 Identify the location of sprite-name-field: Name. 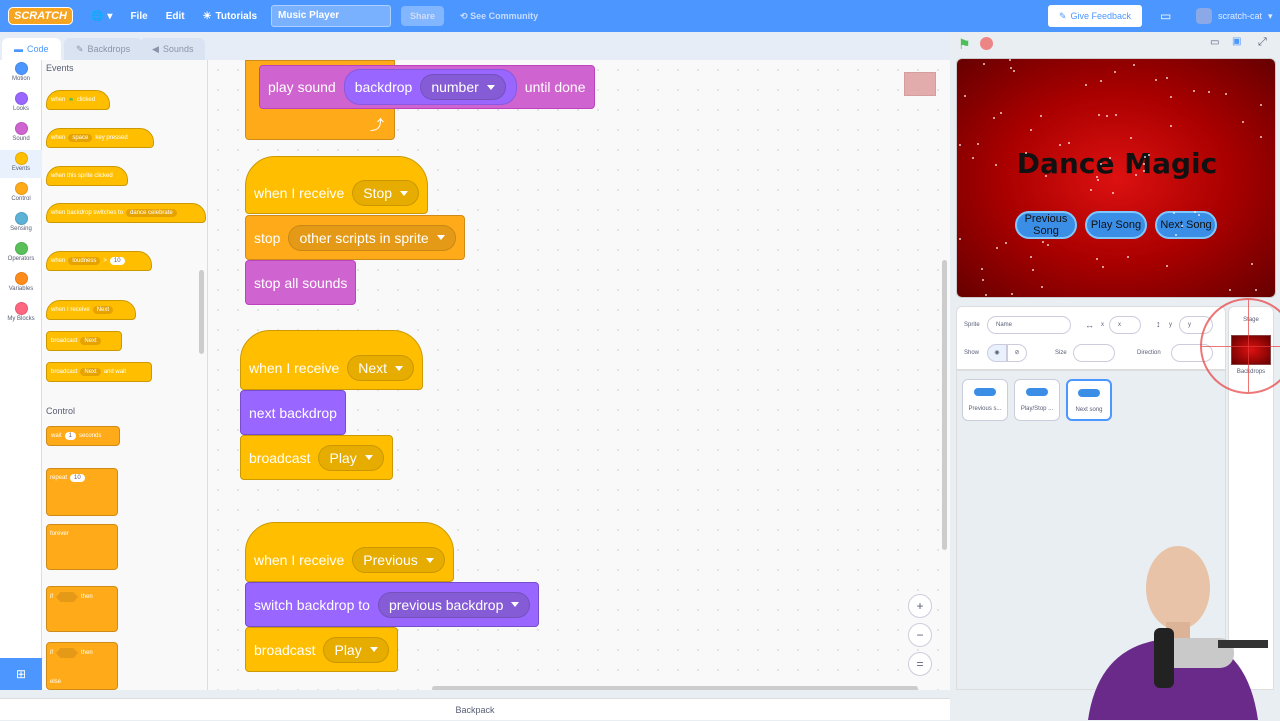
(1029, 325).